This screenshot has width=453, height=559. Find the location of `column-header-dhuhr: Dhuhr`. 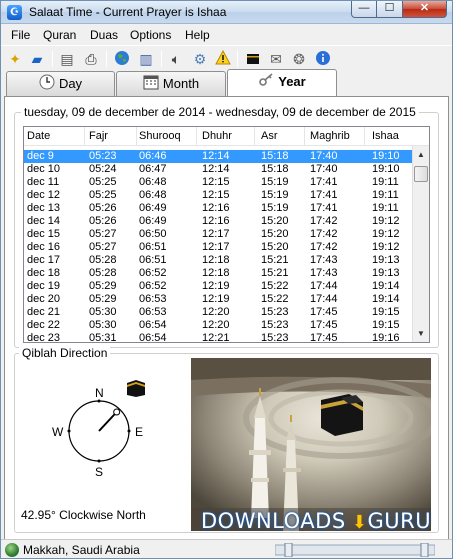

column-header-dhuhr: Dhuhr is located at coordinates (217, 136).